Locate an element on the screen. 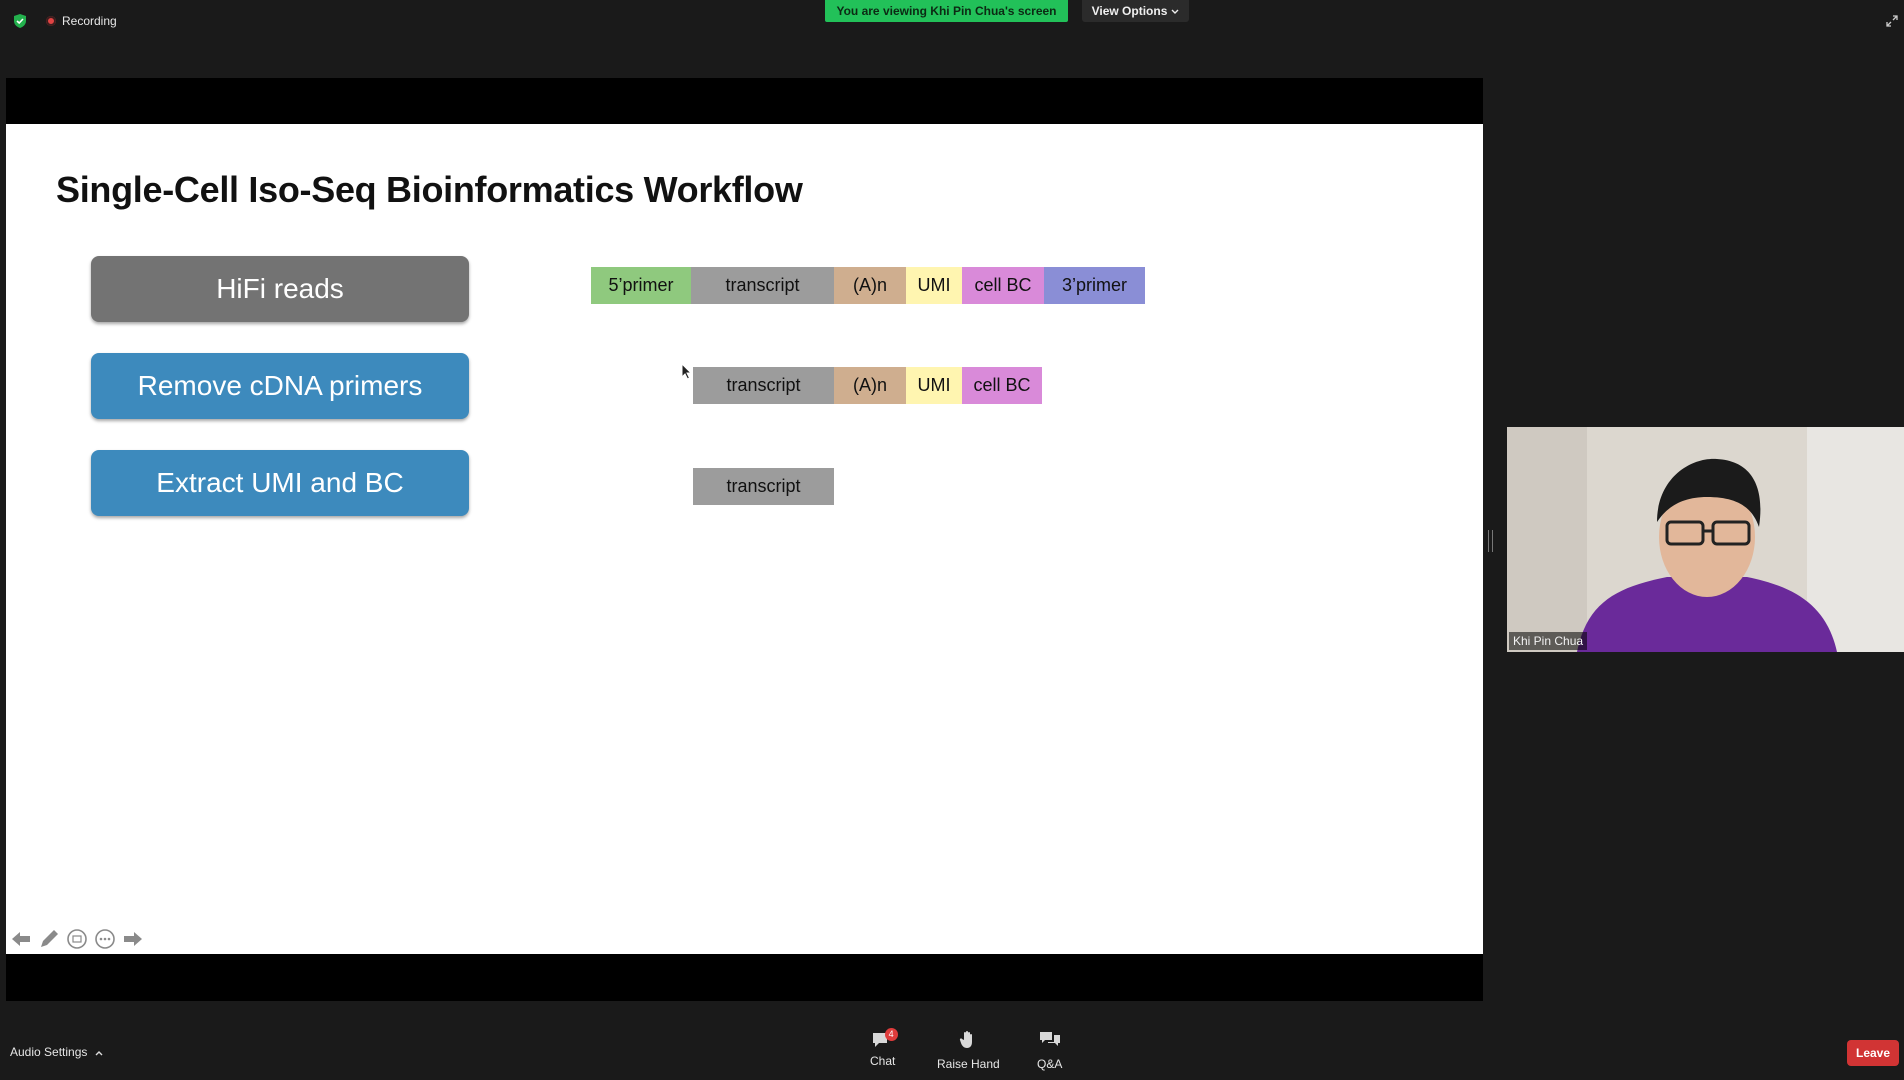 This screenshot has width=1904, height=1080. chat-badge: 4 is located at coordinates (891, 1034).